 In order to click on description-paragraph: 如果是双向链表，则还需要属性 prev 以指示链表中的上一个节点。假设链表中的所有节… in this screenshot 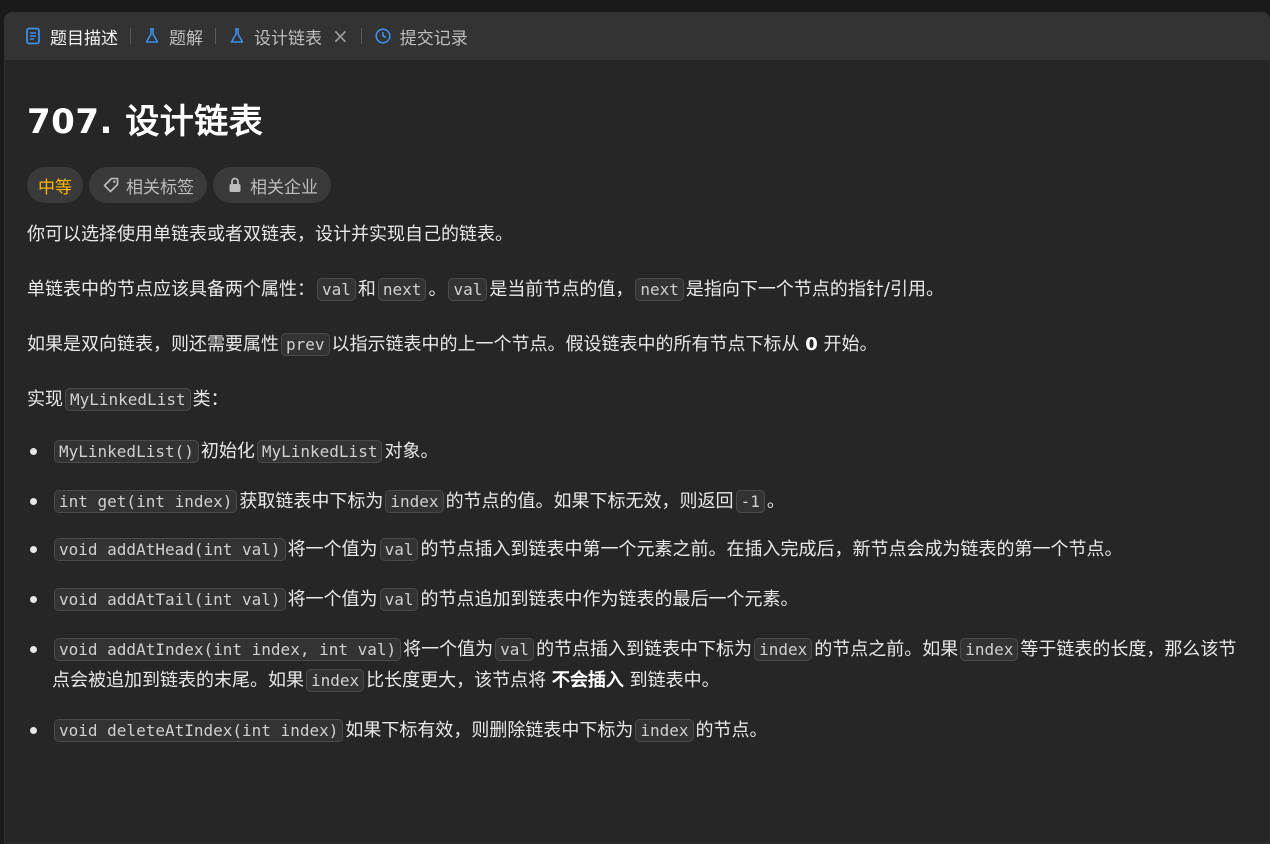, I will do `click(648, 345)`.